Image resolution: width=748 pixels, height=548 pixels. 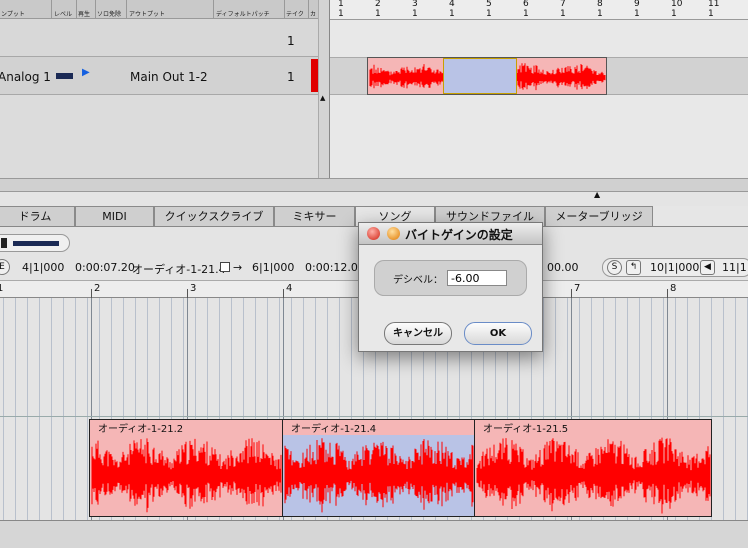 I want to click on zoom-control, so click(x=35, y=243).